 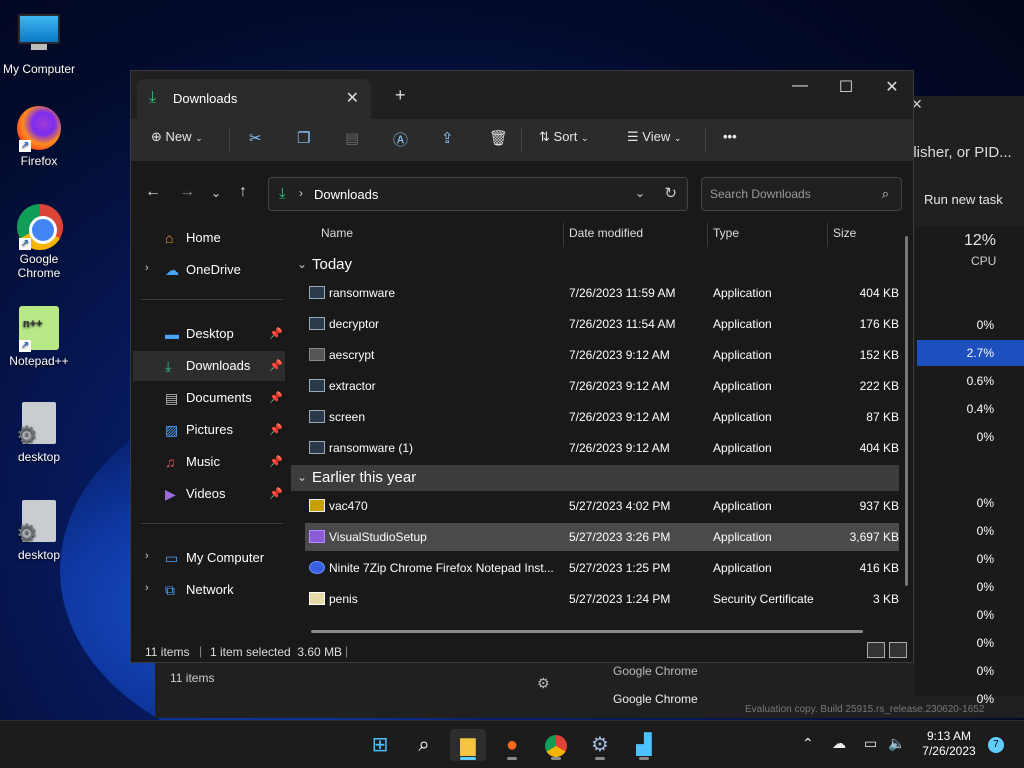 What do you see at coordinates (177, 137) in the screenshot?
I see `new-button: ⊕ New ⌄` at bounding box center [177, 137].